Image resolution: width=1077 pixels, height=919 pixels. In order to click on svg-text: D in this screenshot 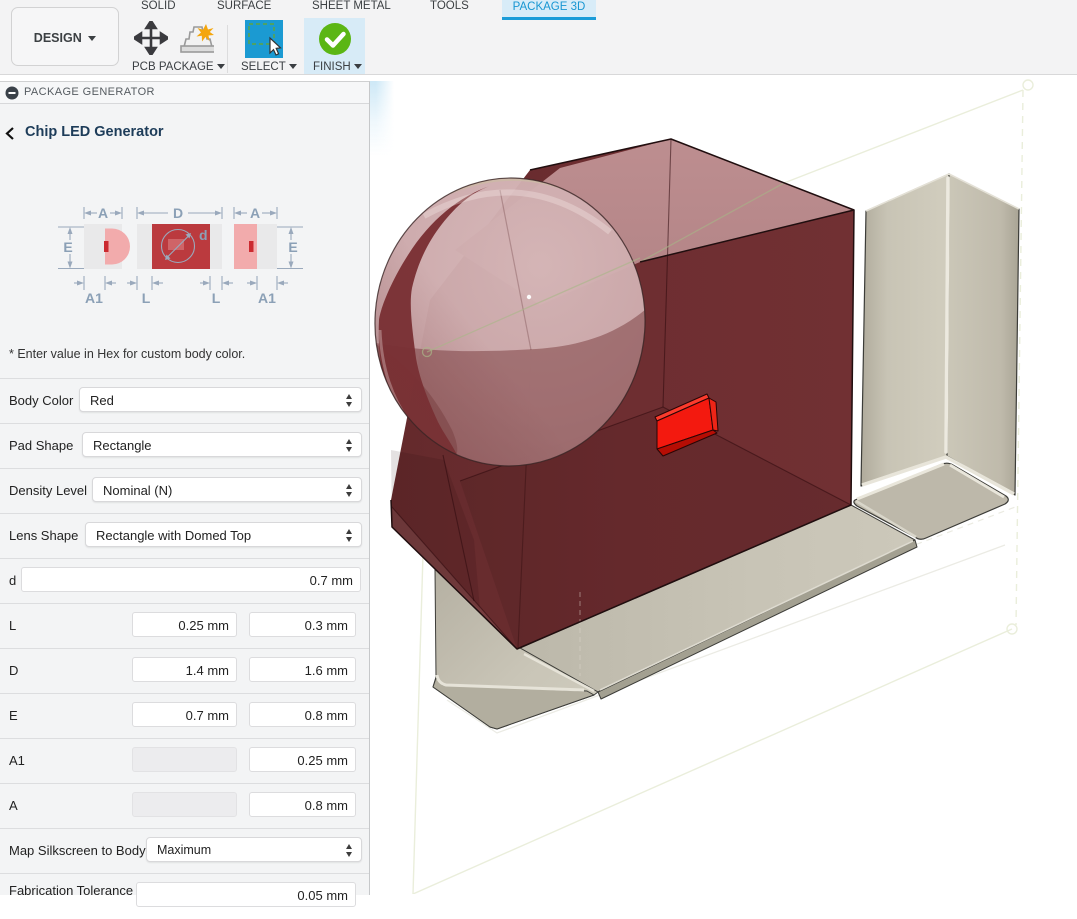, I will do `click(178, 213)`.